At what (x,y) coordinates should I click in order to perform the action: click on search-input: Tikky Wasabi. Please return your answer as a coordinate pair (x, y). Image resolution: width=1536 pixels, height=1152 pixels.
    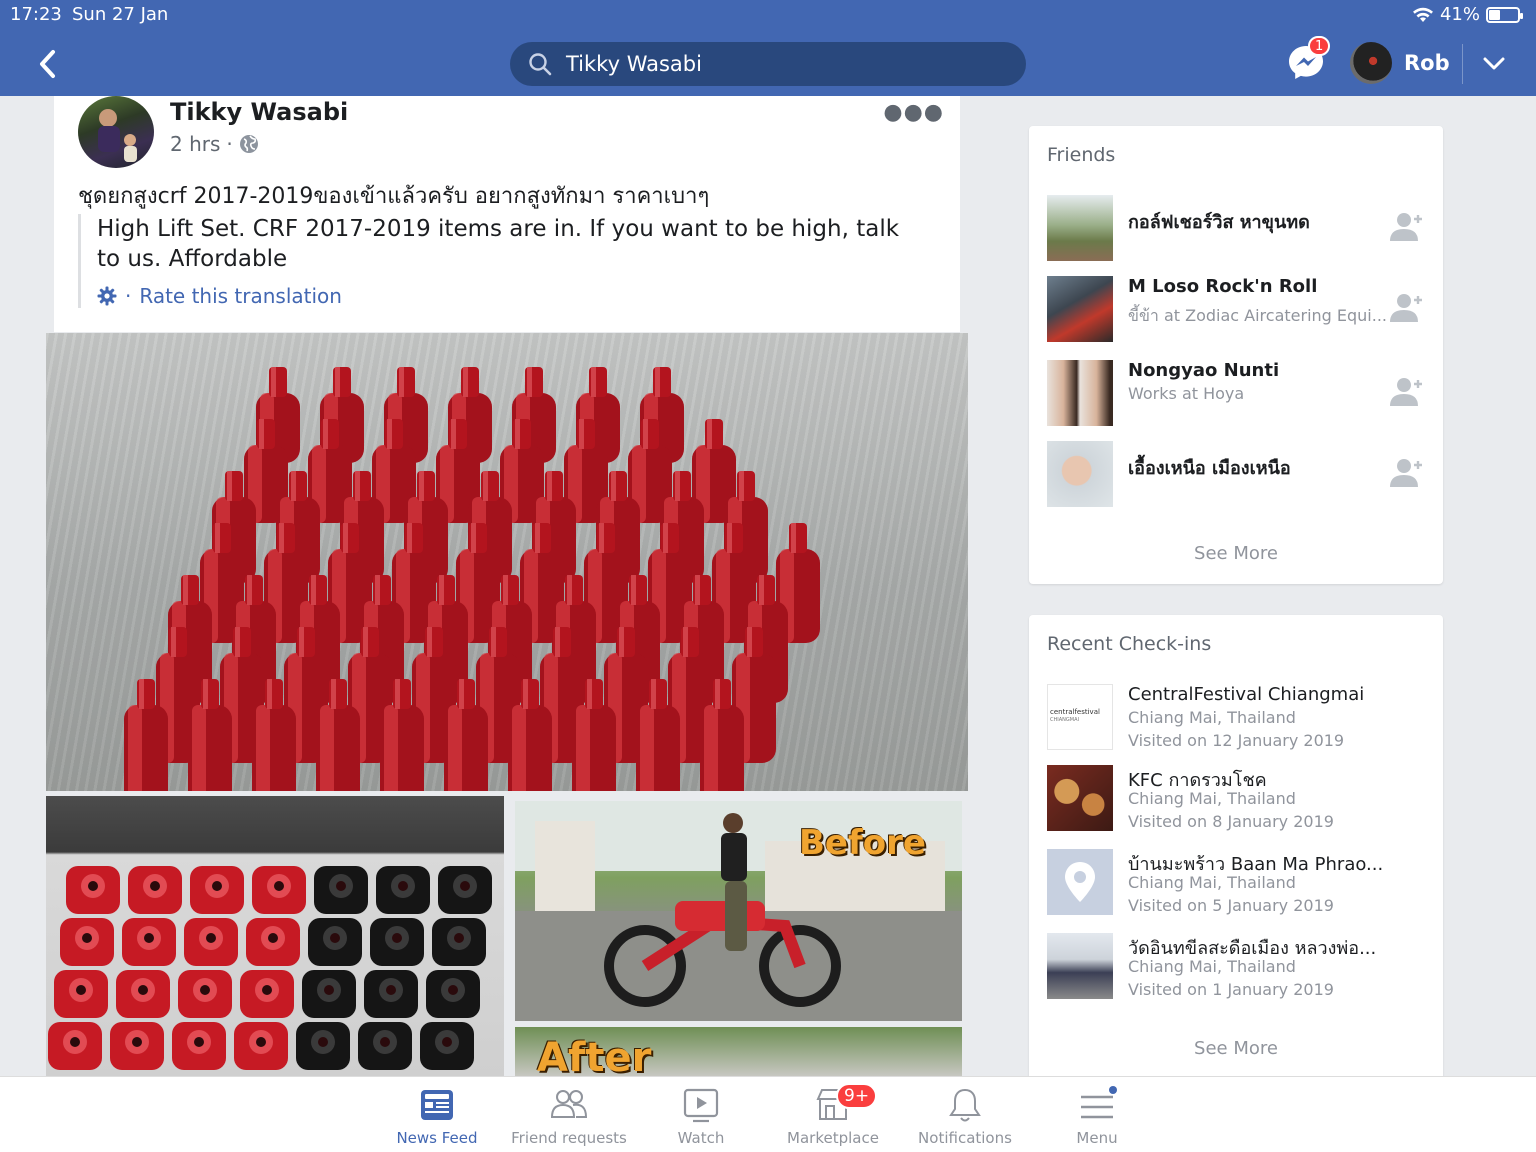
    Looking at the image, I should click on (768, 64).